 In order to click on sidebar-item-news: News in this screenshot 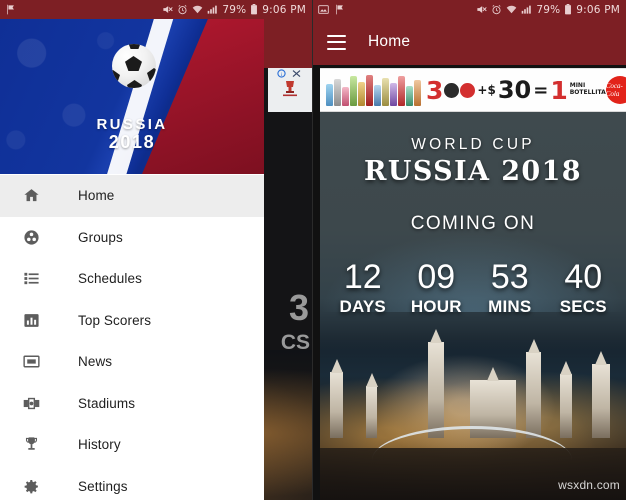, I will do `click(132, 362)`.